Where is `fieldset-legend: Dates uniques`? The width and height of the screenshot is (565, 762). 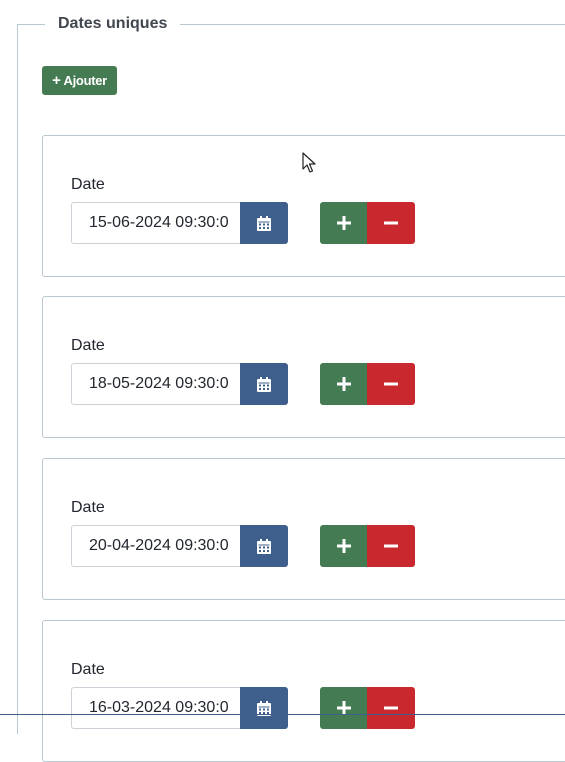 fieldset-legend: Dates uniques is located at coordinates (113, 24).